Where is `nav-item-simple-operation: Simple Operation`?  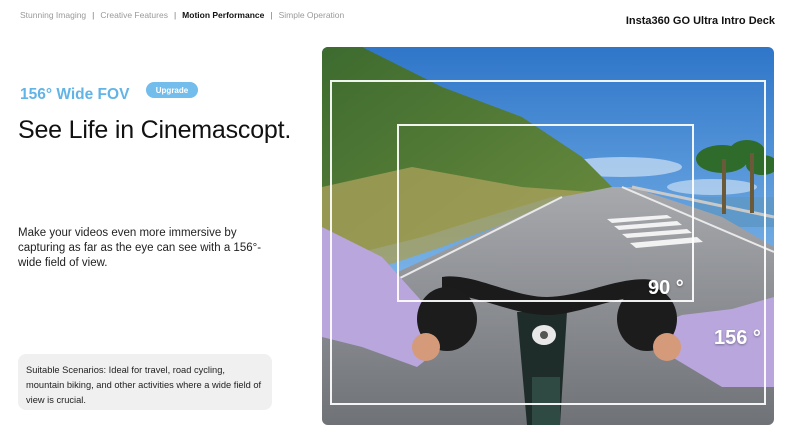
nav-item-simple-operation: Simple Operation is located at coordinates (312, 15).